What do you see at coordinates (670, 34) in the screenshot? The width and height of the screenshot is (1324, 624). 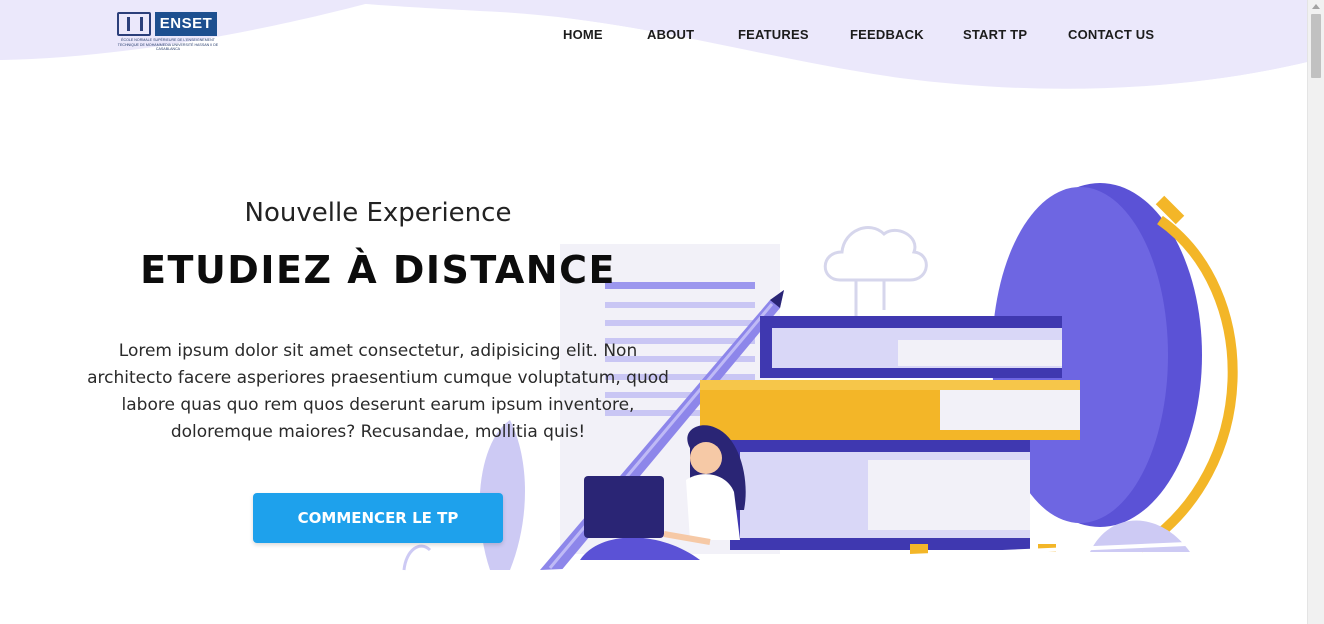 I see `nav-about: ABOUT` at bounding box center [670, 34].